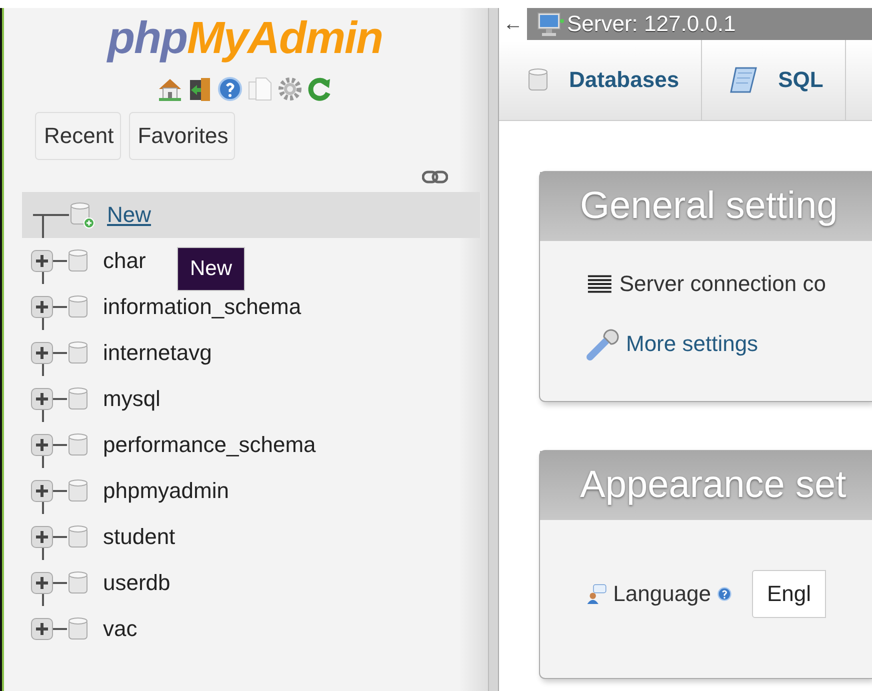  Describe the element at coordinates (290, 89) in the screenshot. I see `settings-icon` at that location.